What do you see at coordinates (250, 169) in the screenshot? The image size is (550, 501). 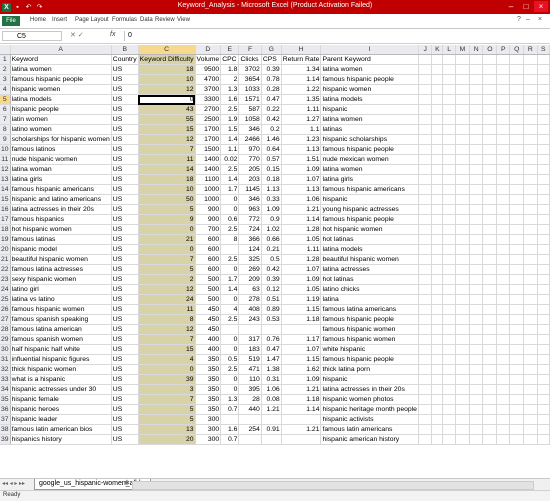 I see `cell: 205` at bounding box center [250, 169].